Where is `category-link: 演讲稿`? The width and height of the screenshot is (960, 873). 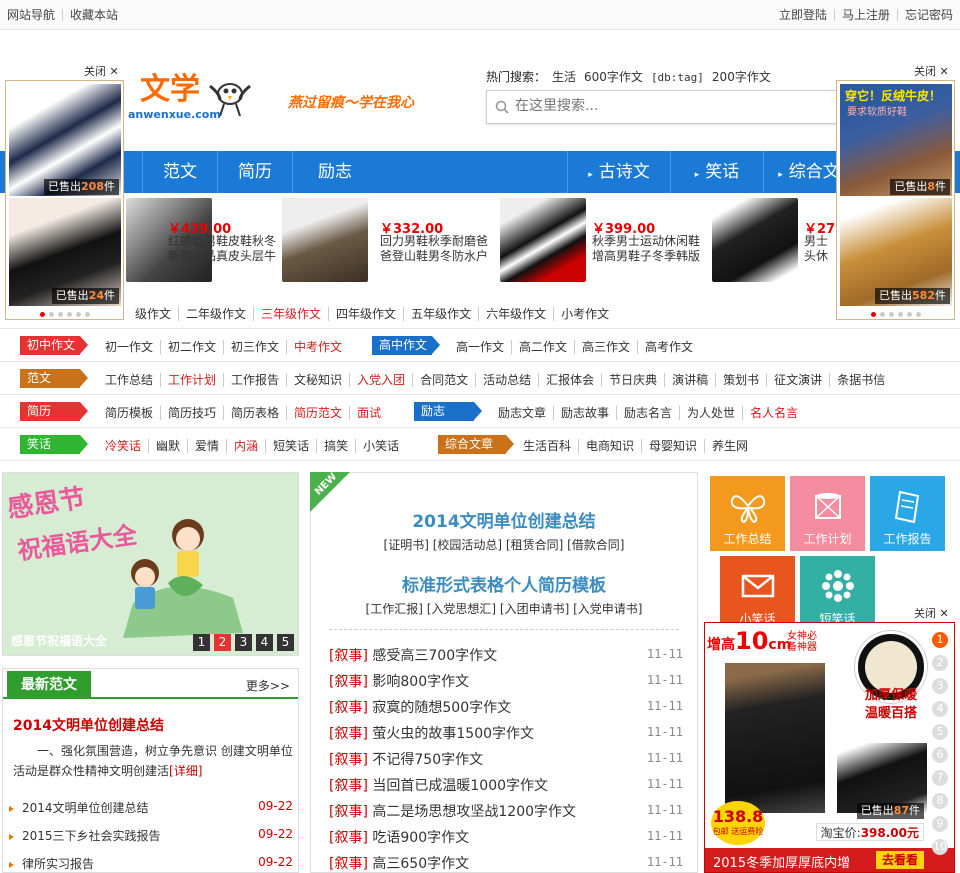
category-link: 演讲稿 is located at coordinates (691, 380).